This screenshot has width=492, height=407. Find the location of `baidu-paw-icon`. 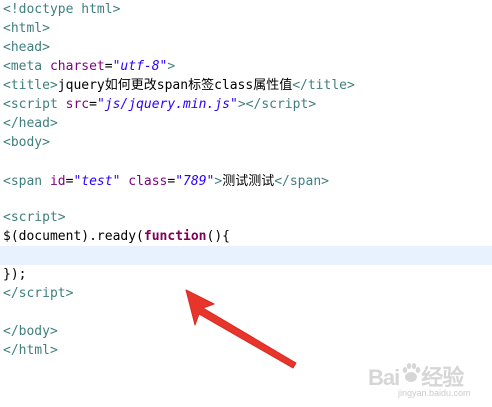

baidu-paw-icon is located at coordinates (411, 372).